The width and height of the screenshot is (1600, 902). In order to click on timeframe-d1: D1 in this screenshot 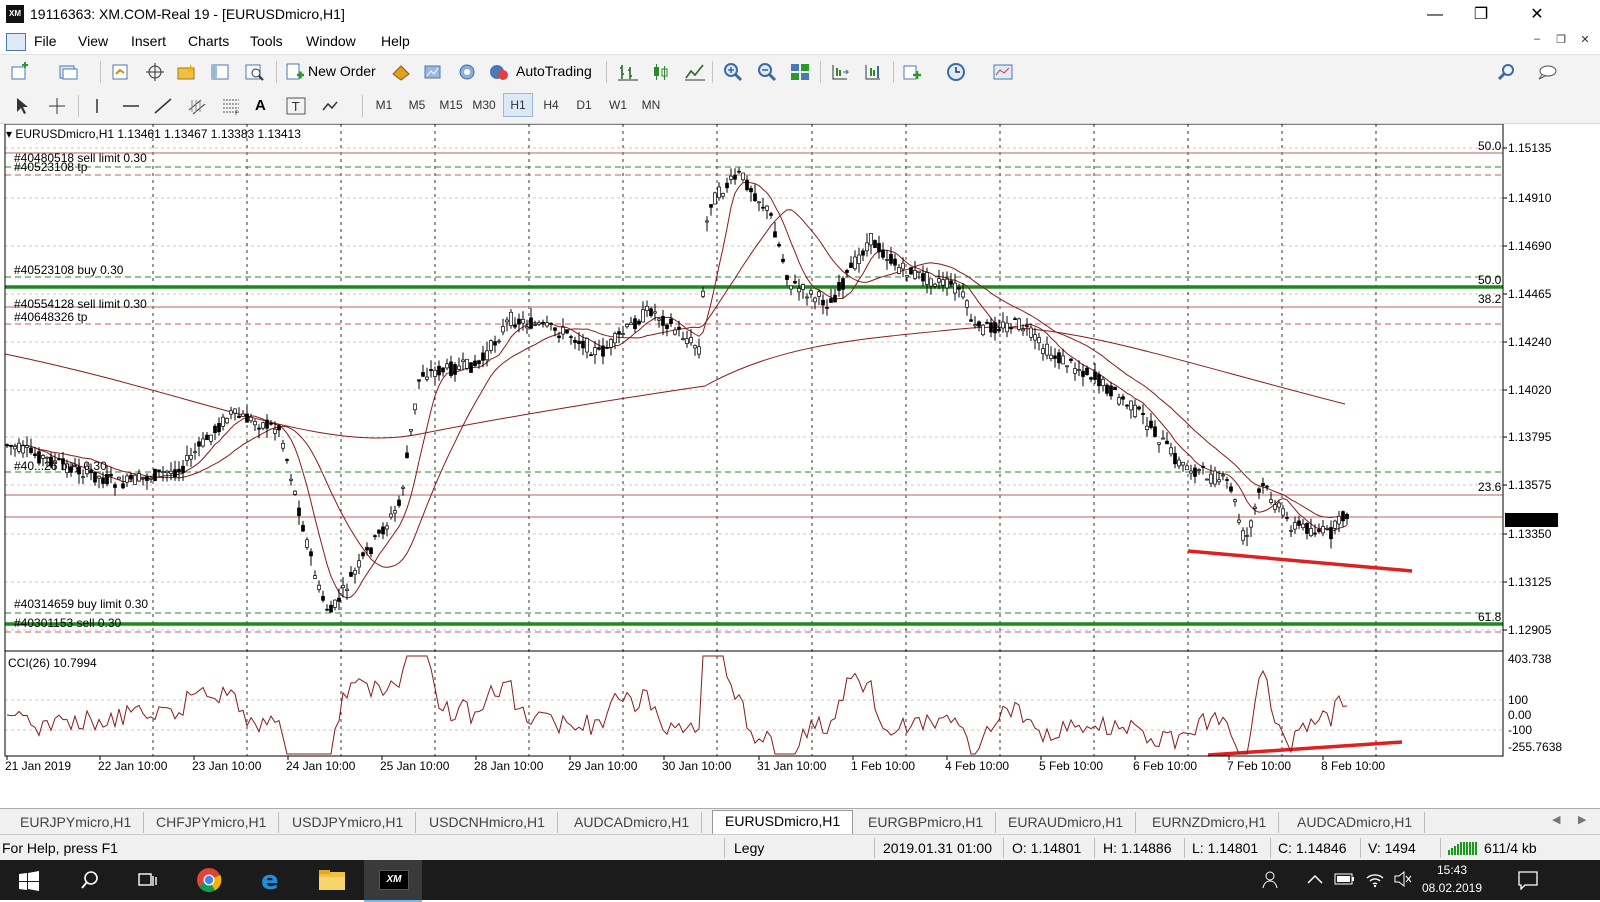, I will do `click(584, 105)`.